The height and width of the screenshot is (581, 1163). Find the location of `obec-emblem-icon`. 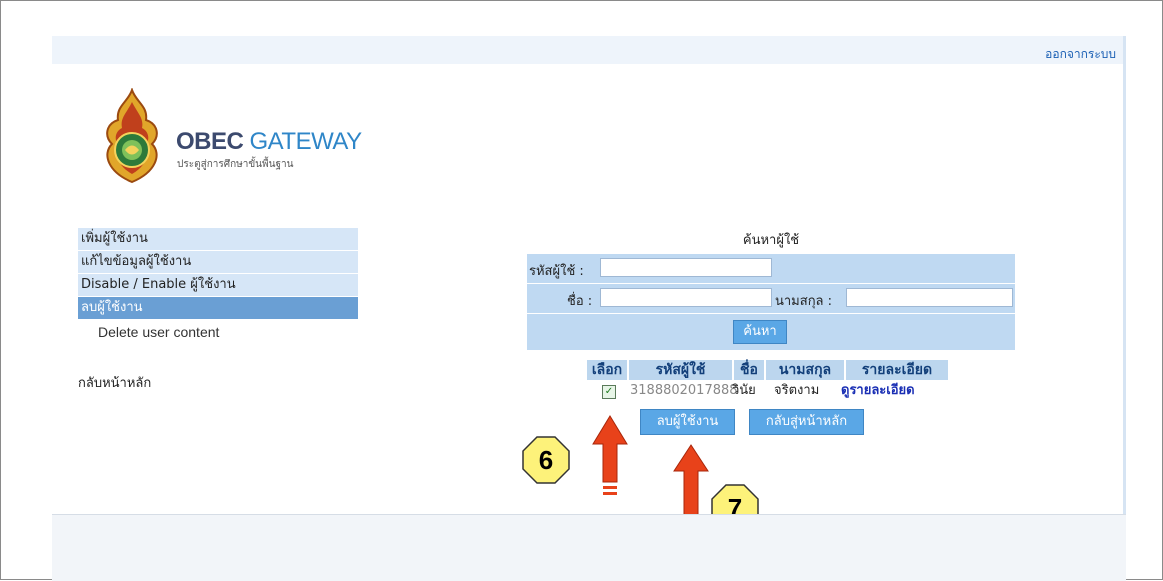

obec-emblem-icon is located at coordinates (132, 136).